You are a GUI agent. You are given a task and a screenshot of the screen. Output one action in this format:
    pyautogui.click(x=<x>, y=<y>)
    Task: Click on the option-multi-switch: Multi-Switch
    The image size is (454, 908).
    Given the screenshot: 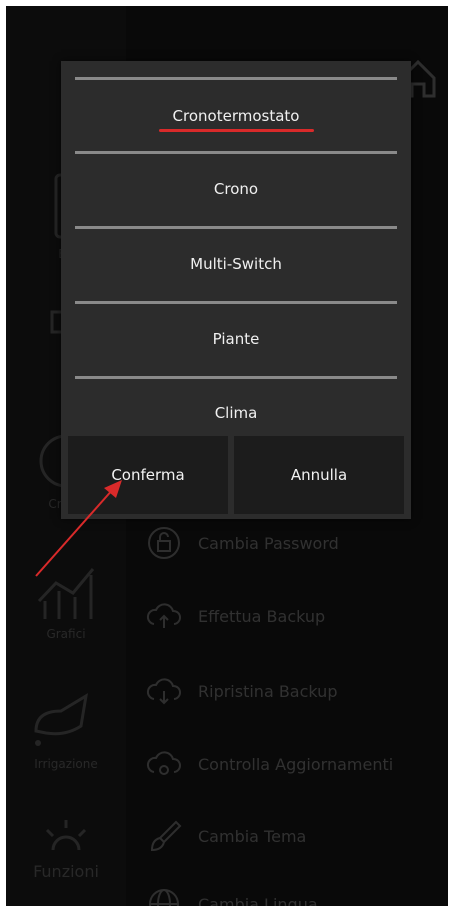 What is the action you would take?
    pyautogui.click(x=236, y=264)
    